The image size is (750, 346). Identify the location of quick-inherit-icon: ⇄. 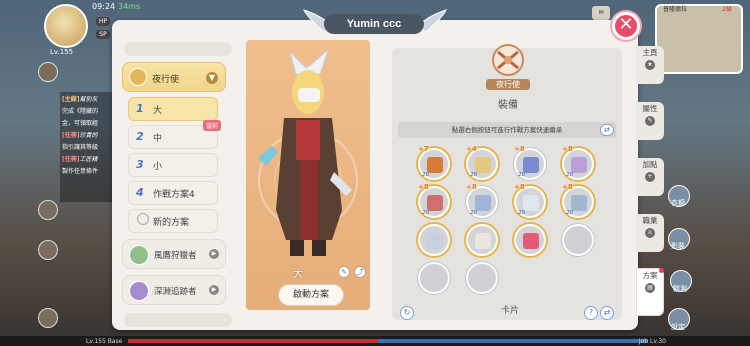
(607, 130).